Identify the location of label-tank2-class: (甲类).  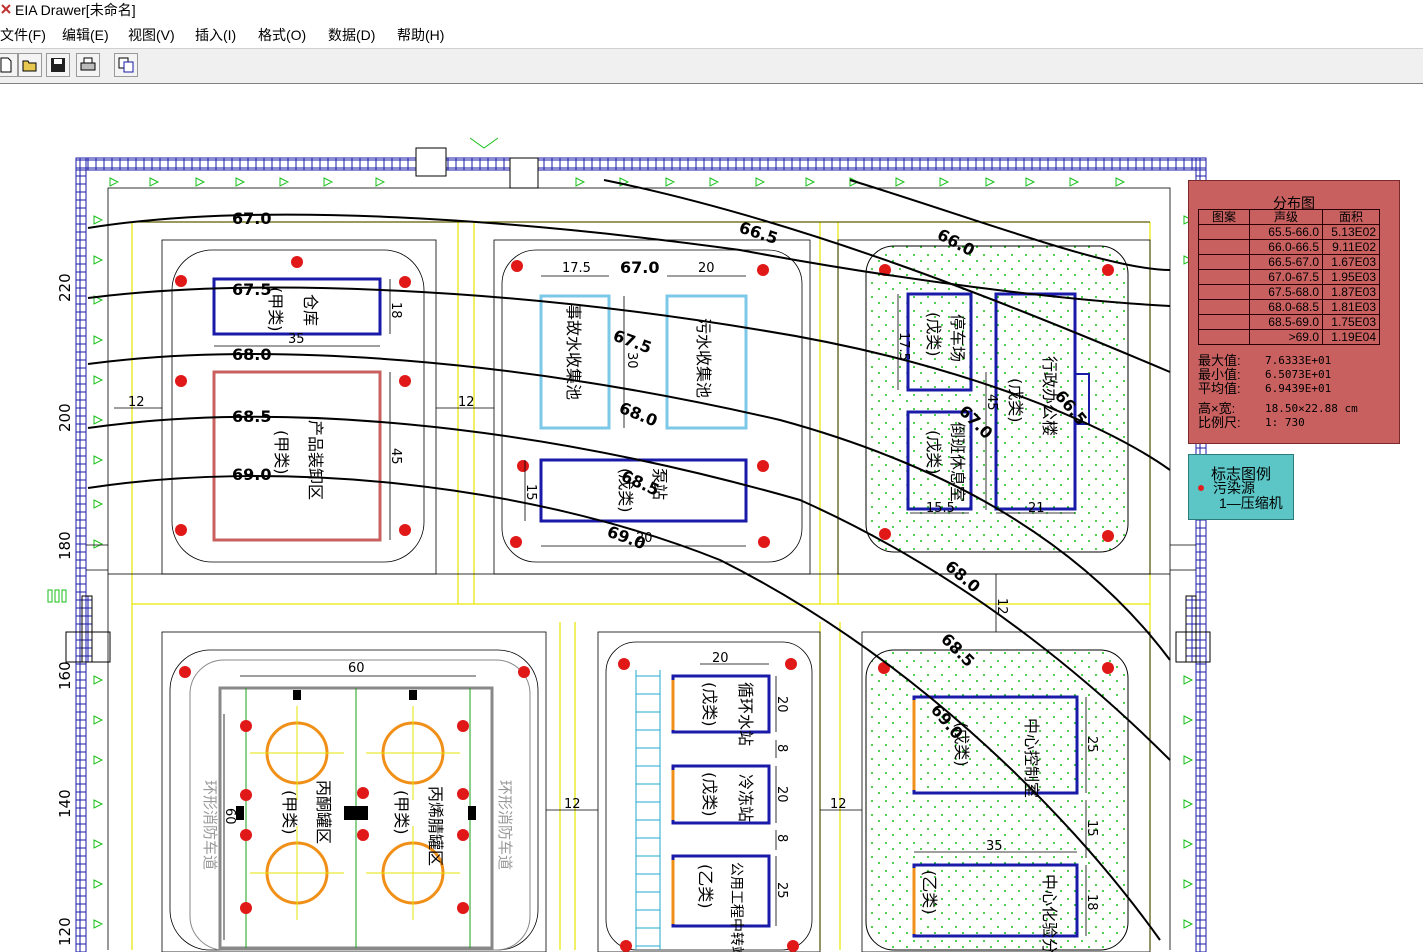
(401, 812).